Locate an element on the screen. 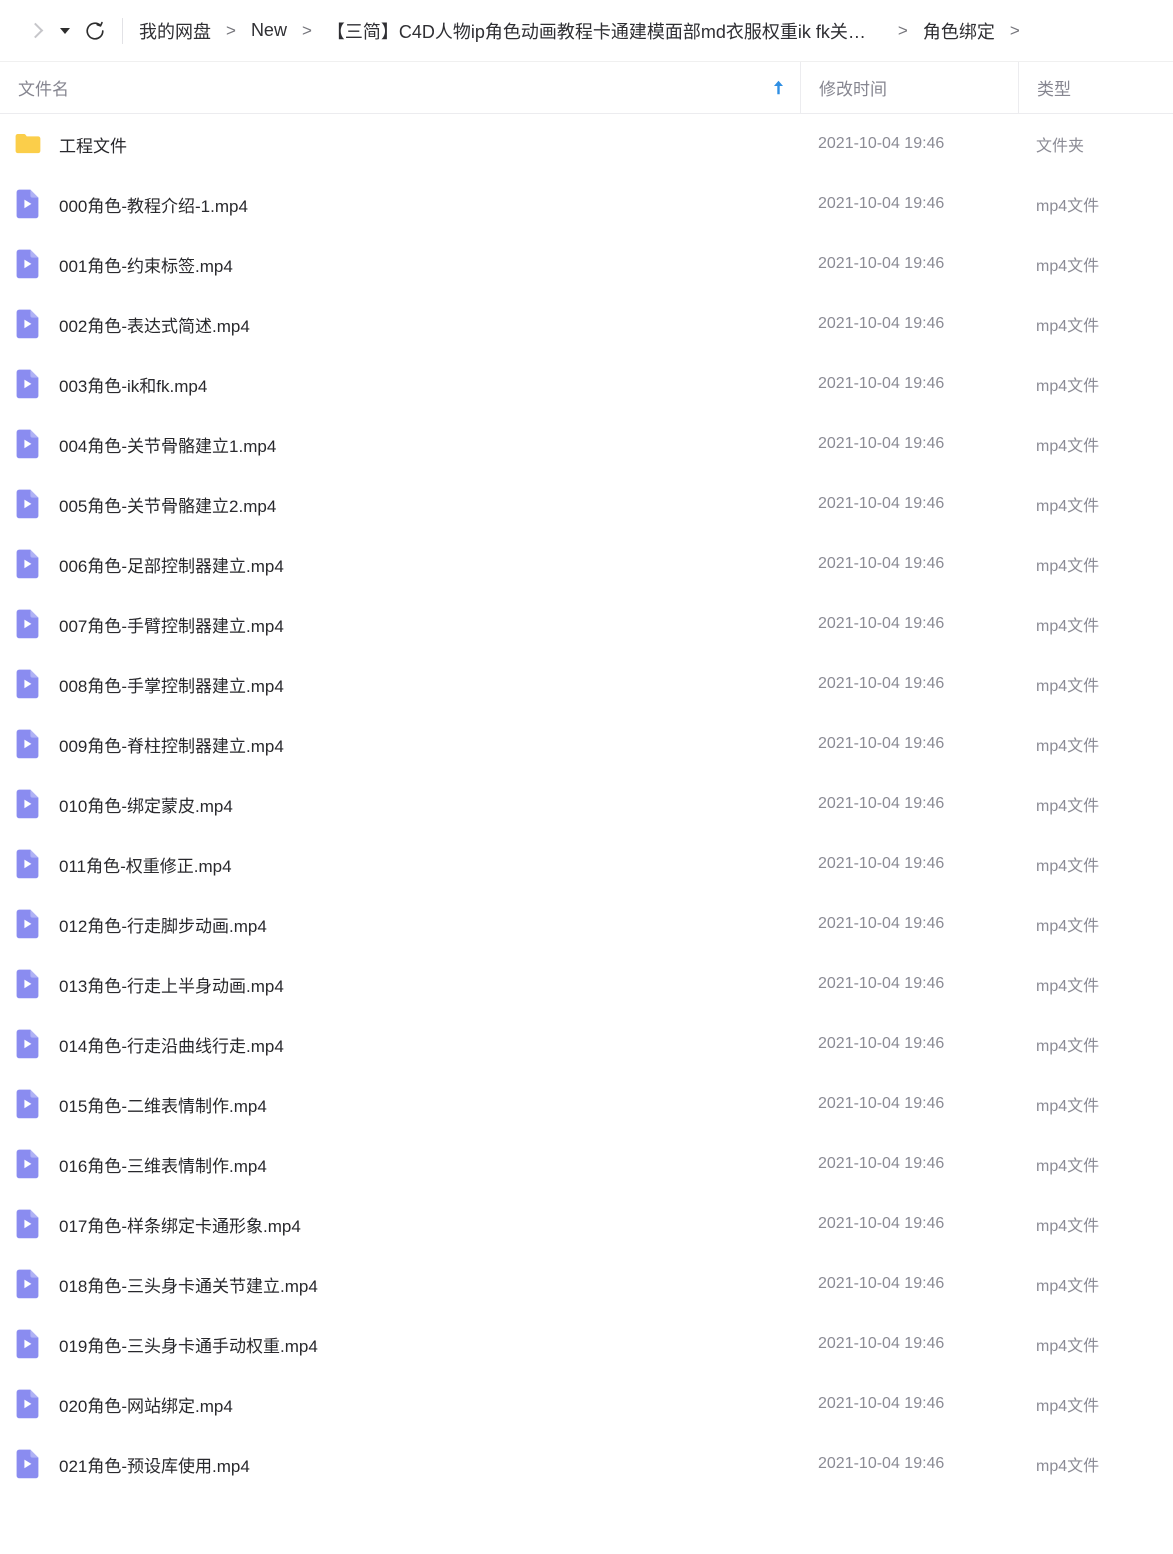 This screenshot has height=1554, width=1173. cell-filename: 019角色-三头身卡通手动权重.mp4 is located at coordinates (400, 1344).